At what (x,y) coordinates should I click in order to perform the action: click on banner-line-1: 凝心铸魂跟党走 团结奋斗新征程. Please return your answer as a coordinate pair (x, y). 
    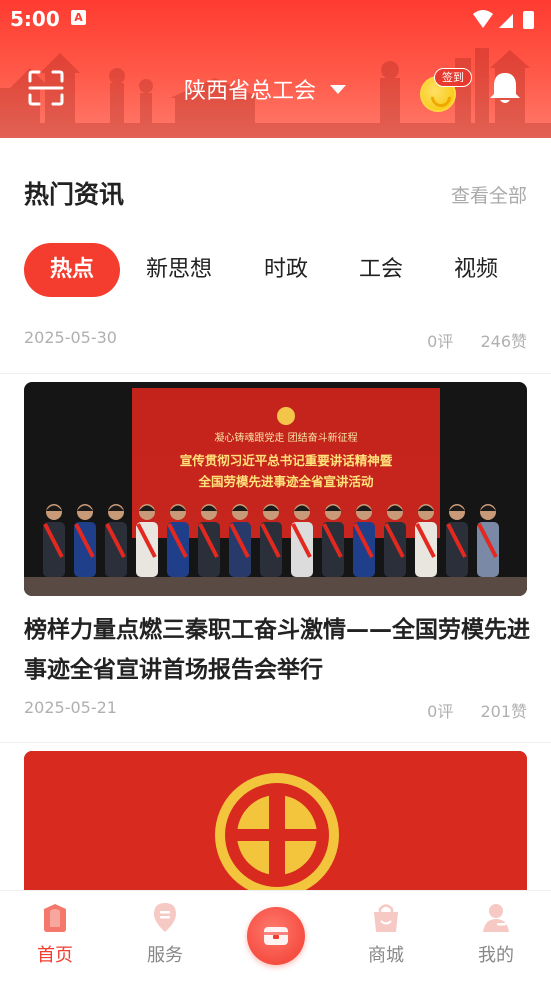
    Looking at the image, I should click on (285, 437).